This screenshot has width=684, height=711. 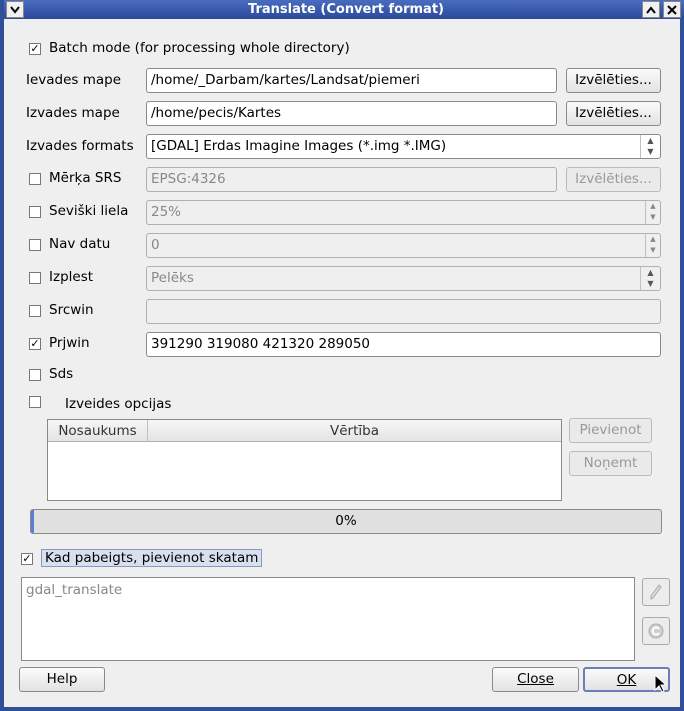 What do you see at coordinates (71, 310) in the screenshot?
I see `srcwin-label: Srcwin` at bounding box center [71, 310].